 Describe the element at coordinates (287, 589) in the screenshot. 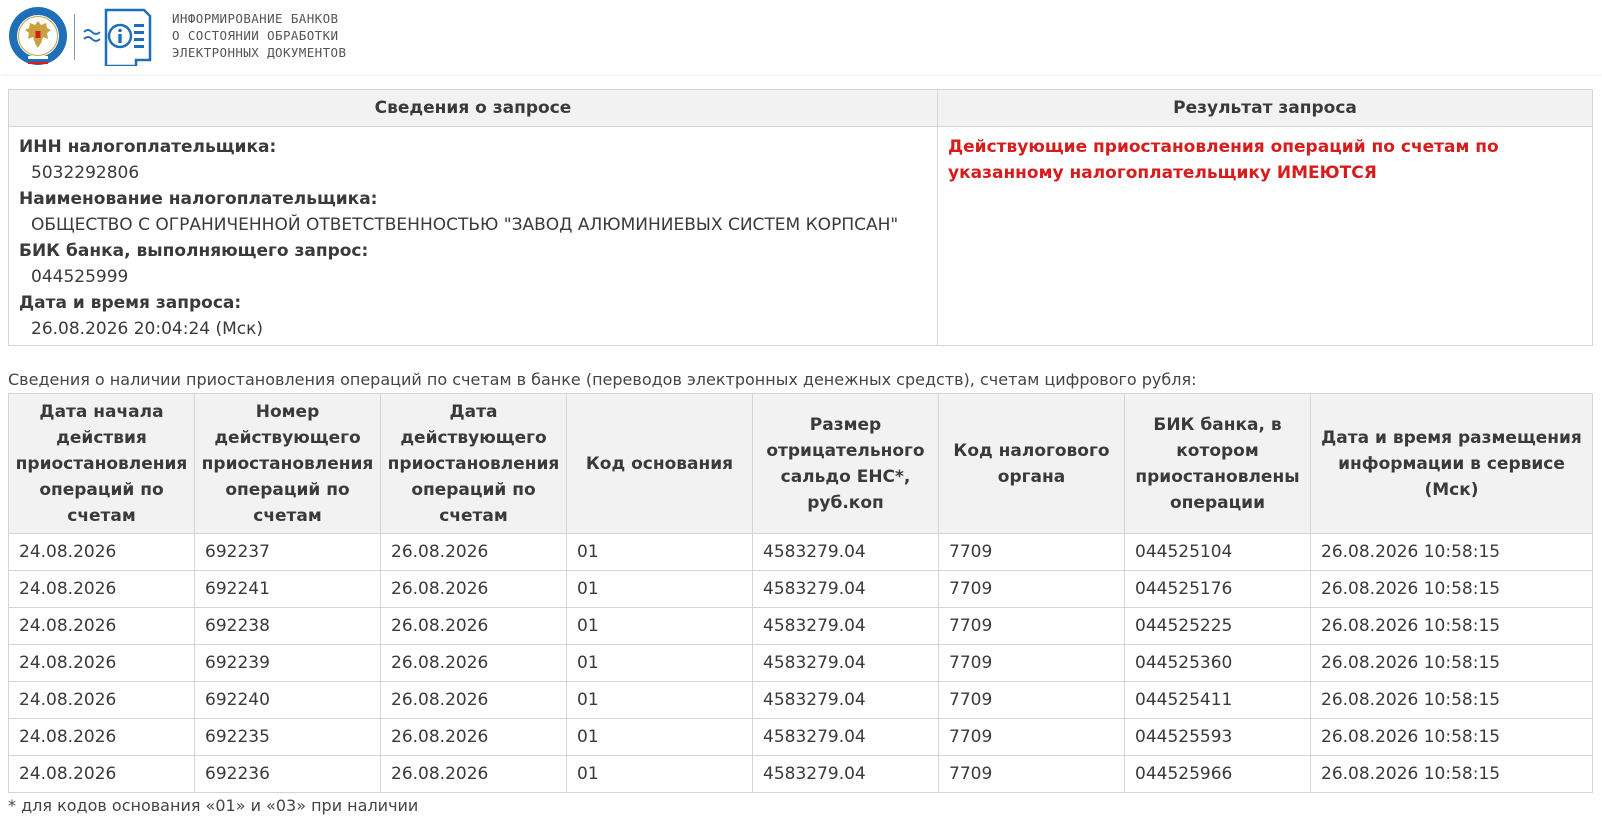

I see `table-cell: 692241` at that location.